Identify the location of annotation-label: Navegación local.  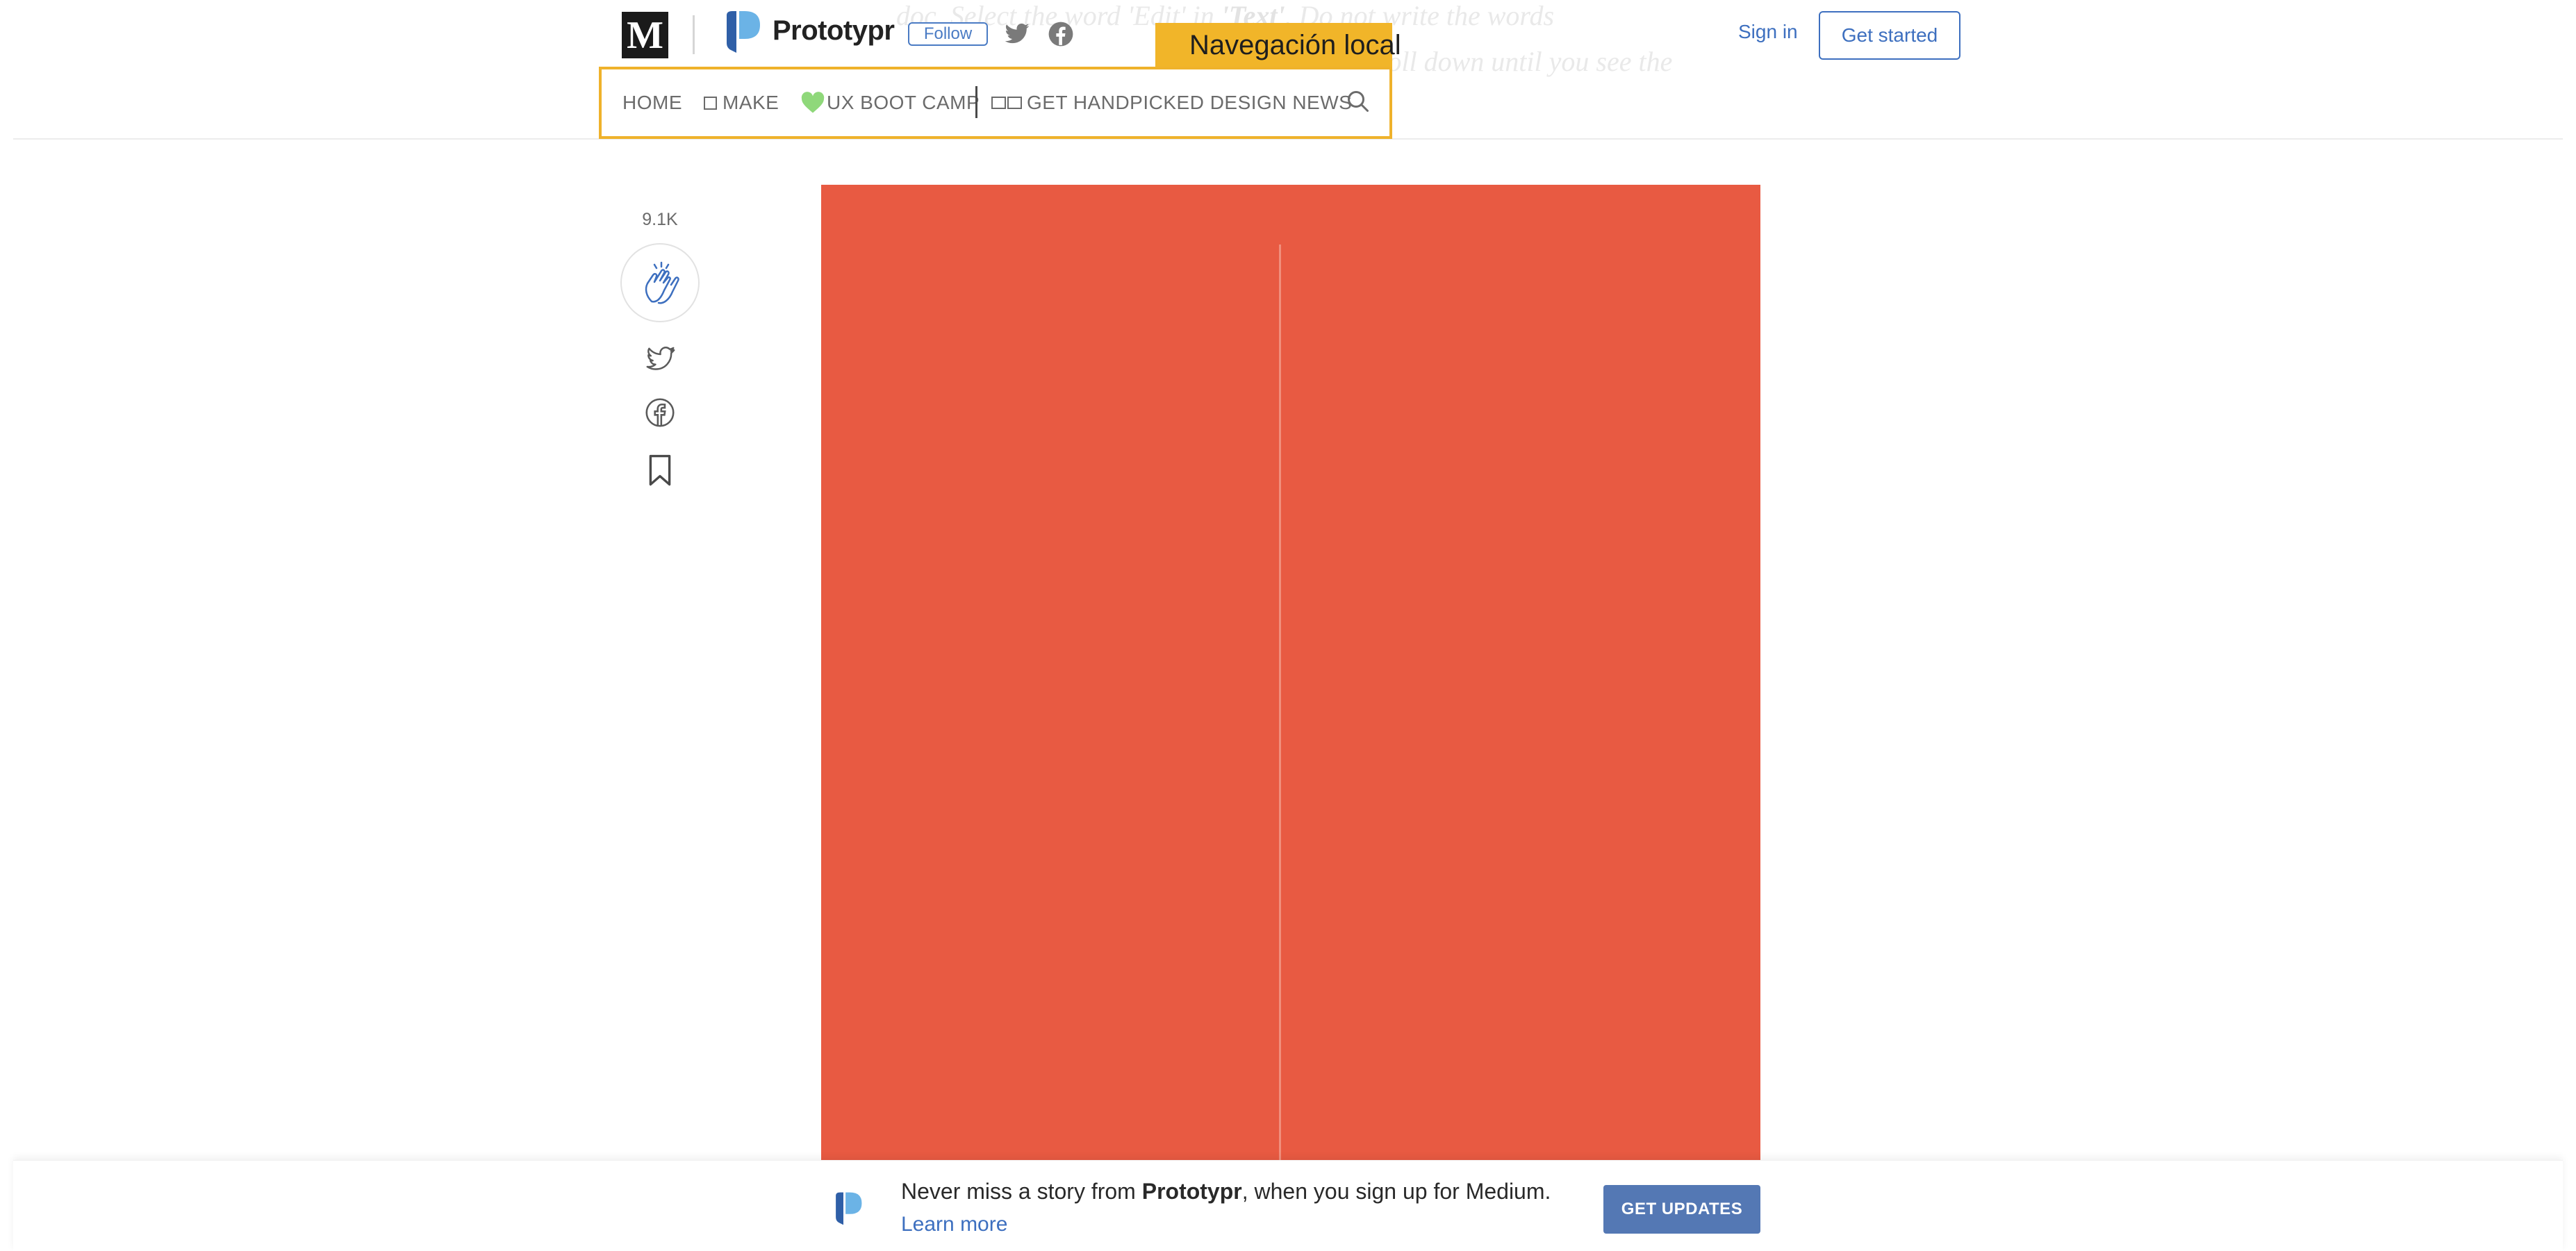
(1278, 45).